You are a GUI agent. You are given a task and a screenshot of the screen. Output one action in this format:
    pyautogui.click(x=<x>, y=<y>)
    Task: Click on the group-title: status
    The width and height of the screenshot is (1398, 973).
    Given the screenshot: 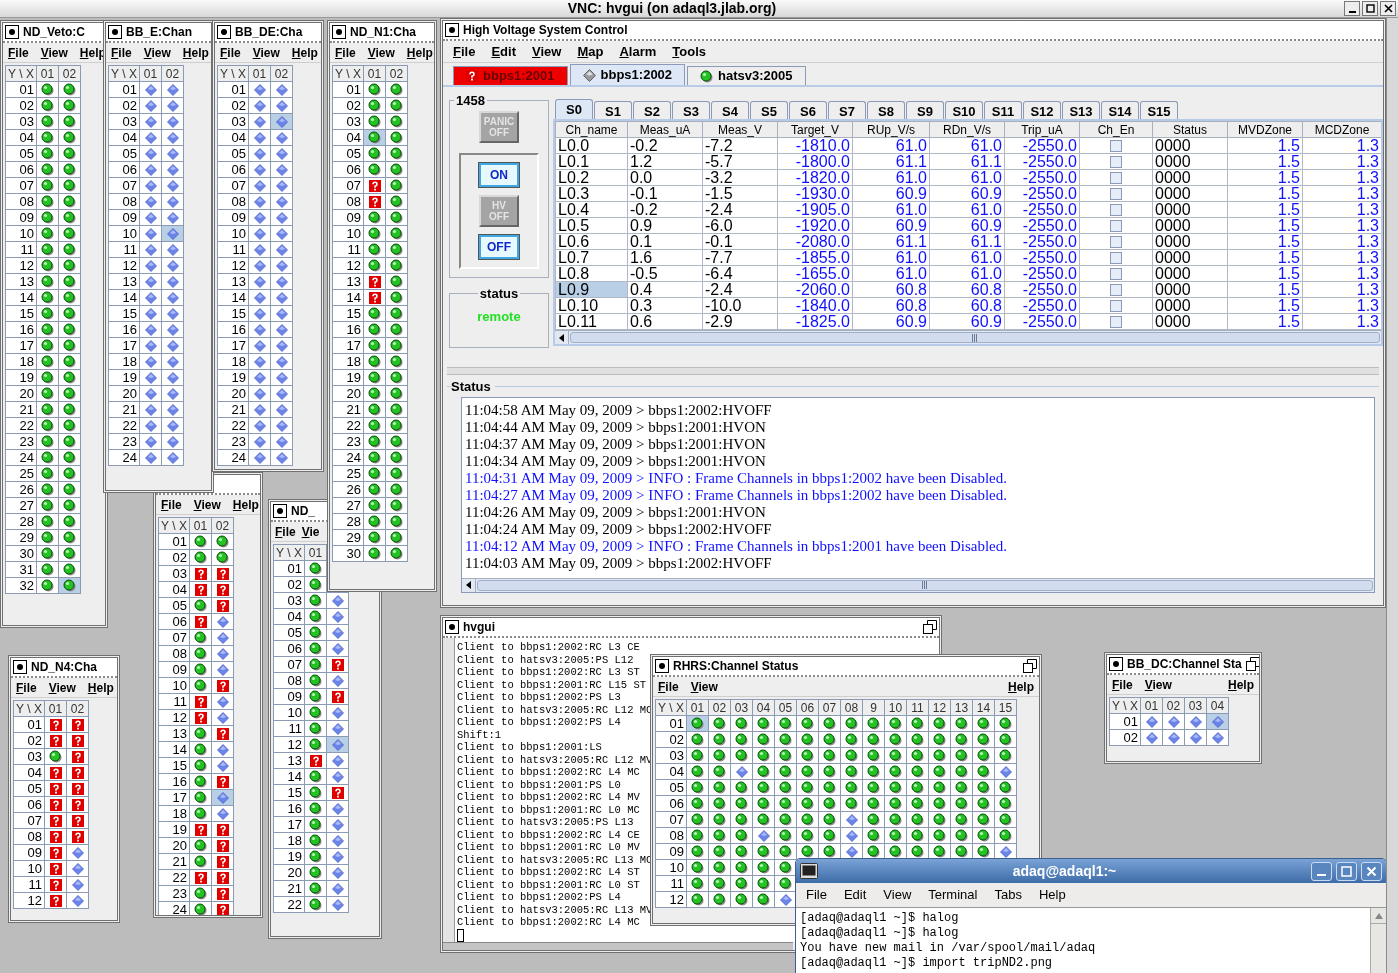 What is the action you would take?
    pyautogui.click(x=499, y=293)
    